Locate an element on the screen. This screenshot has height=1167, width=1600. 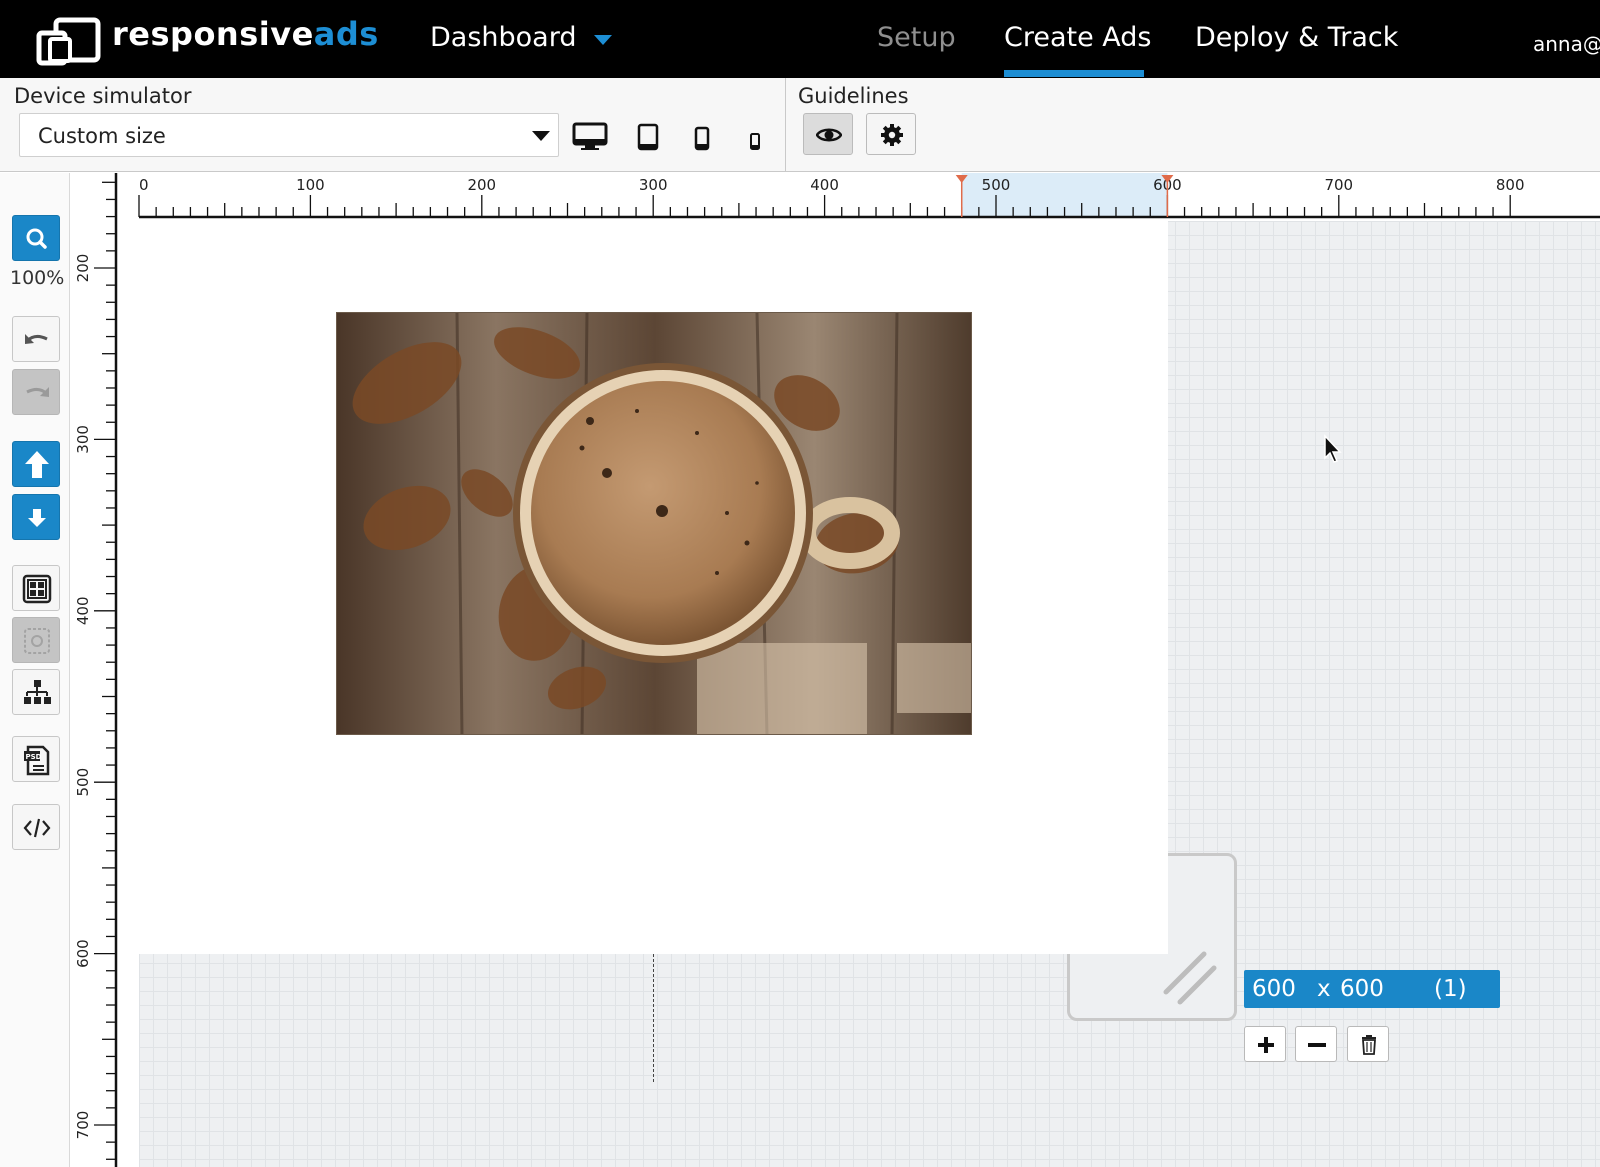
toolbar-divider is located at coordinates (785, 125).